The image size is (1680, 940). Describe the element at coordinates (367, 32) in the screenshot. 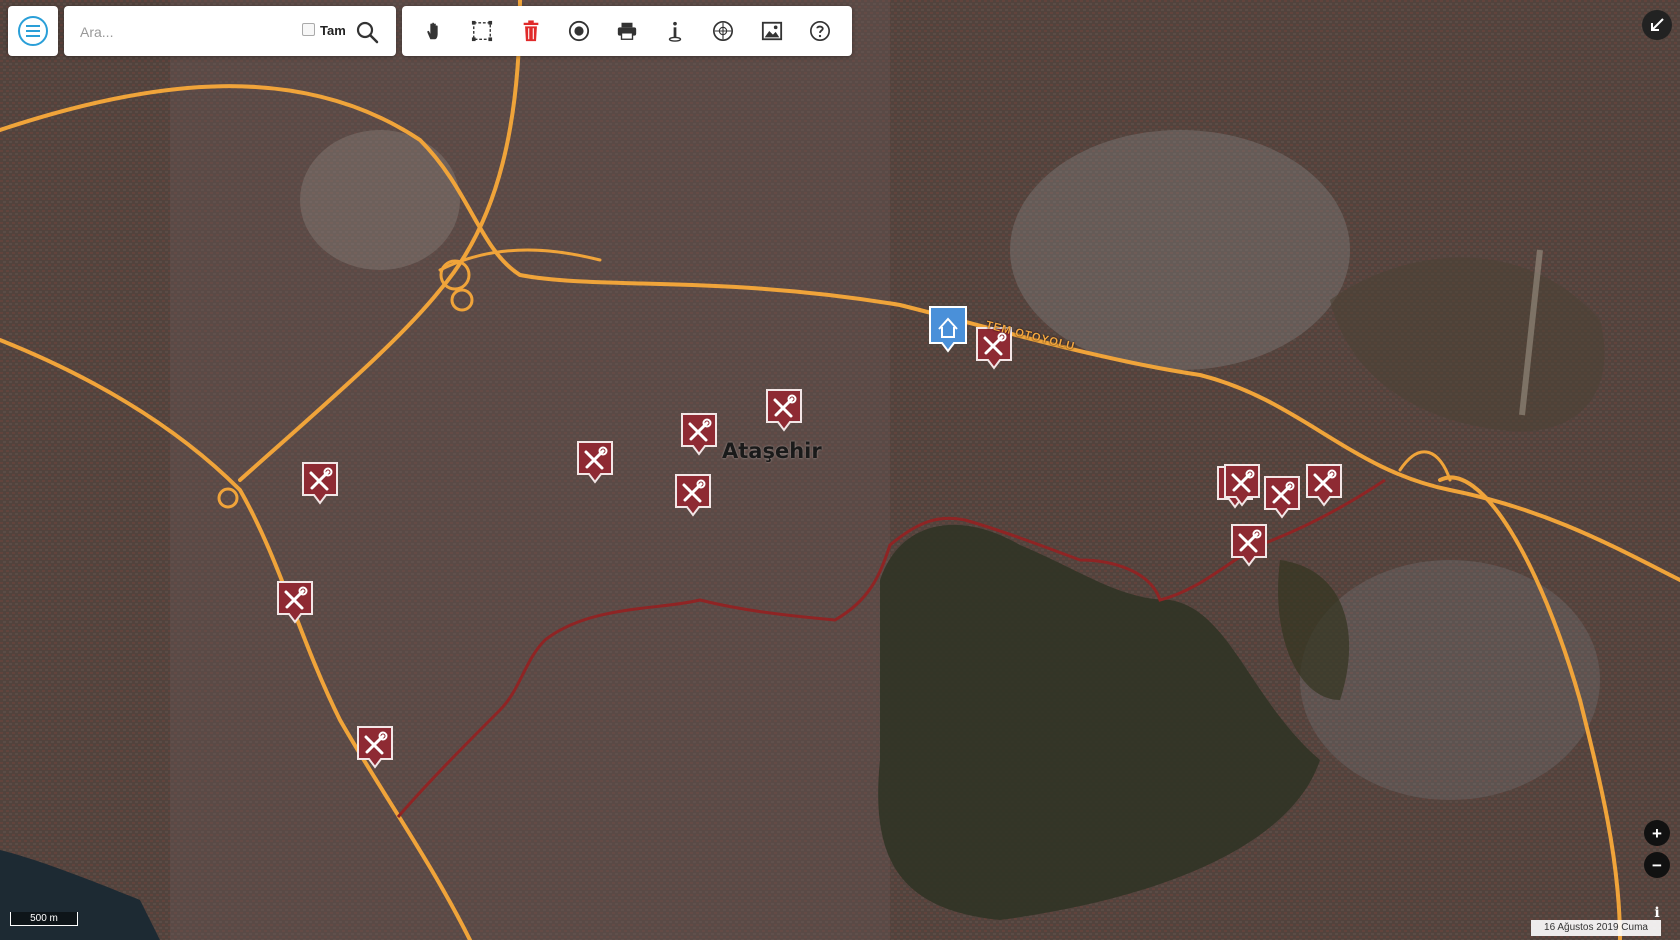

I see `search-icon` at that location.